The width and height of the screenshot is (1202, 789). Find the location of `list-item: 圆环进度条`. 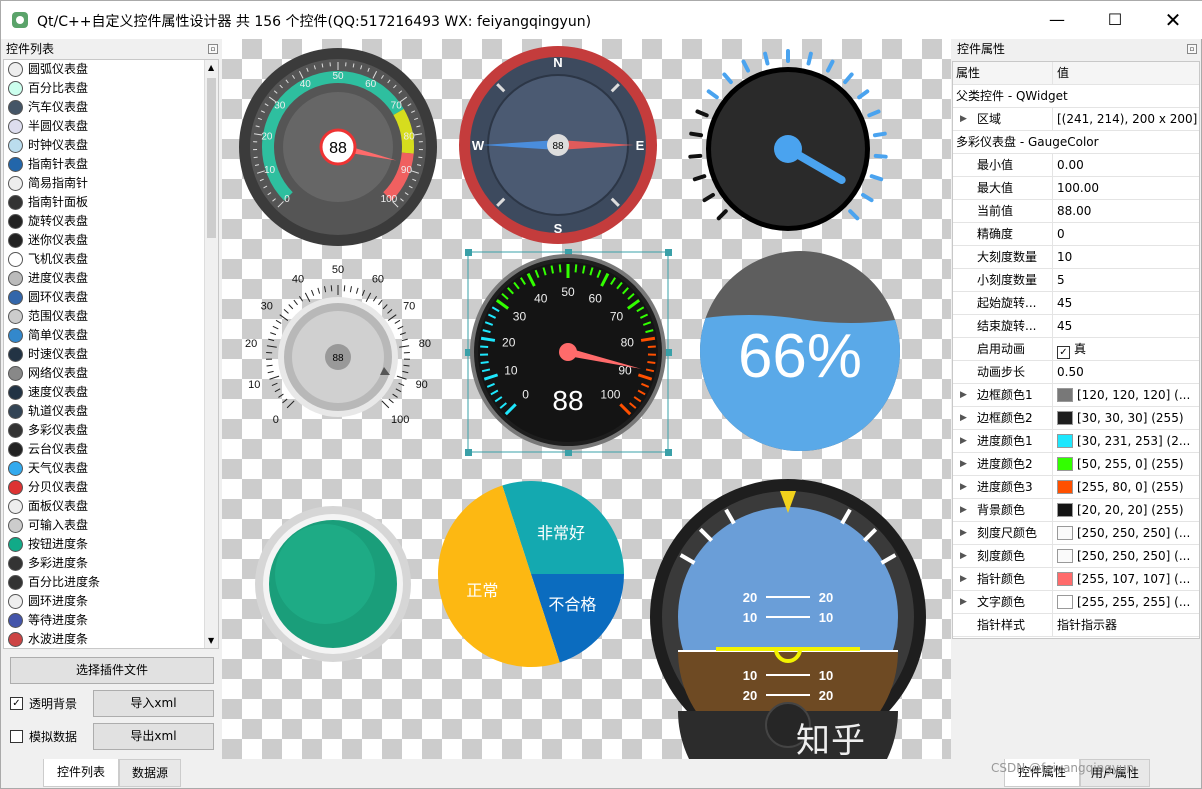

list-item: 圆环进度条 is located at coordinates (111, 601).